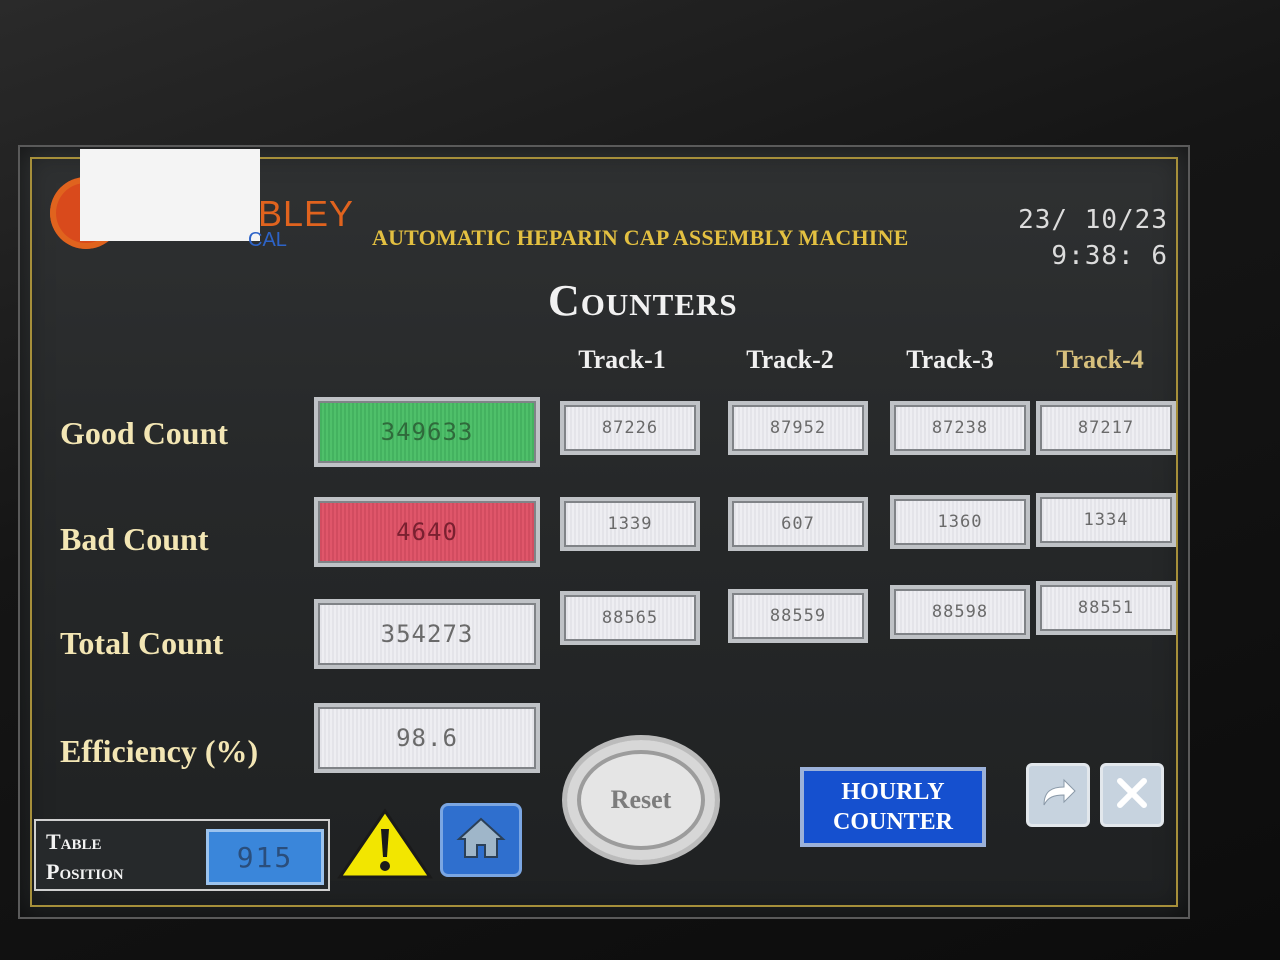  What do you see at coordinates (1106, 428) in the screenshot?
I see `good-count-track-4: 87217` at bounding box center [1106, 428].